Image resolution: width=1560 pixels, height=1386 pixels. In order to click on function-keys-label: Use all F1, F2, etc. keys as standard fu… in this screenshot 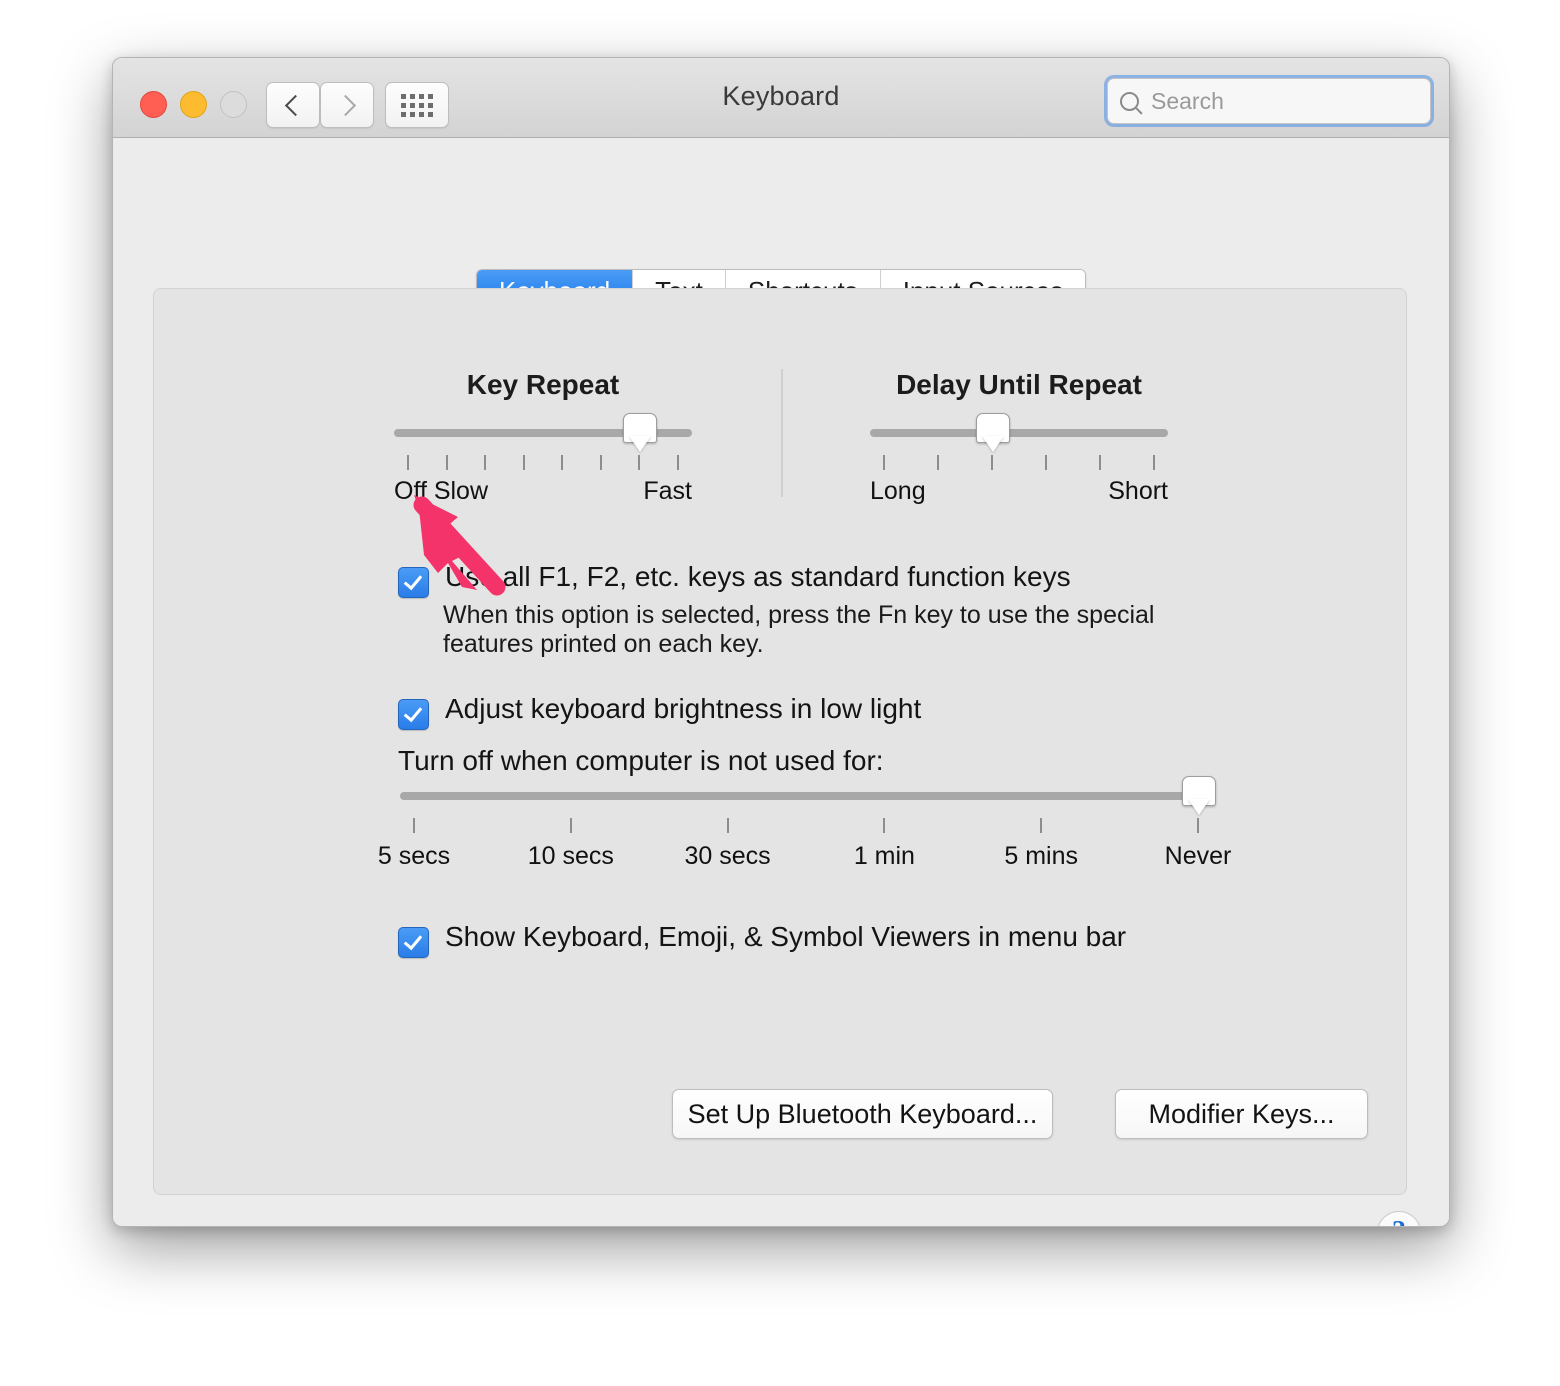, I will do `click(758, 576)`.